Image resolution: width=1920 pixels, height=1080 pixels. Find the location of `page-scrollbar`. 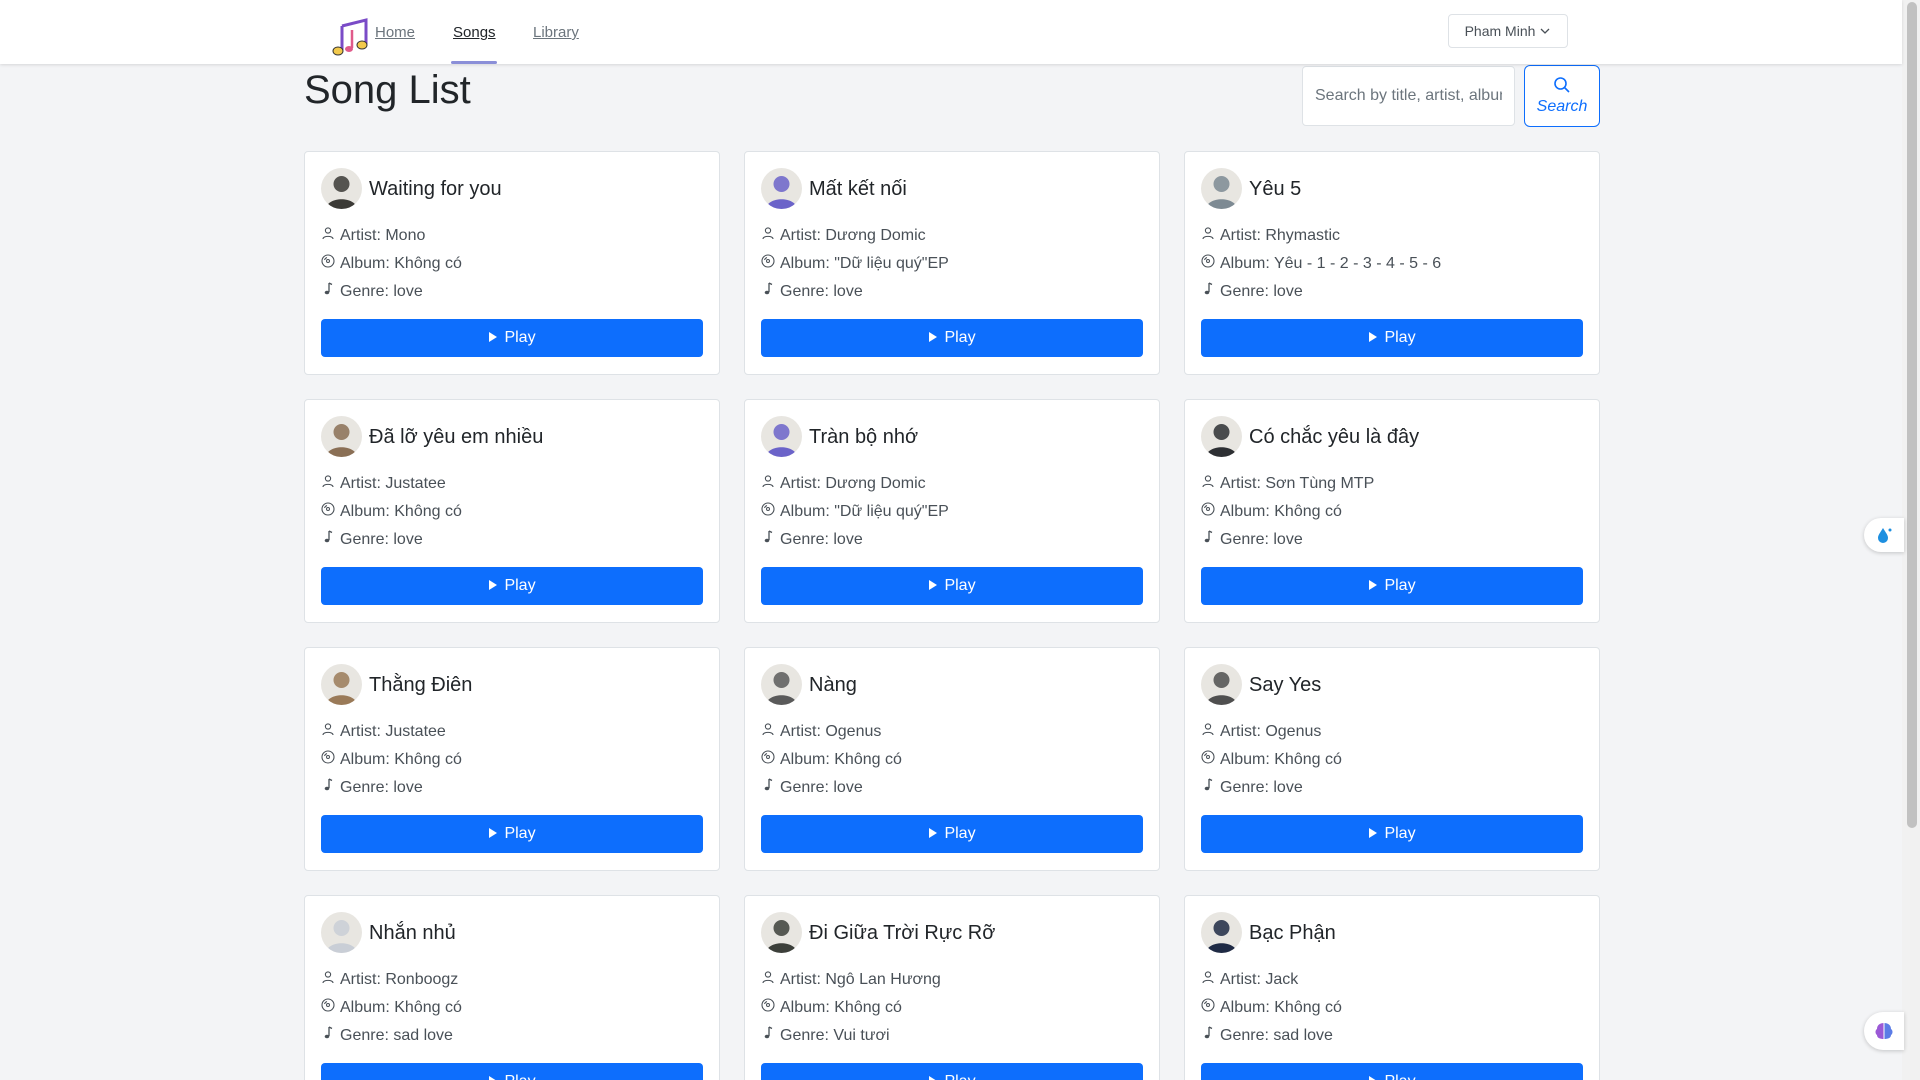

page-scrollbar is located at coordinates (1911, 540).